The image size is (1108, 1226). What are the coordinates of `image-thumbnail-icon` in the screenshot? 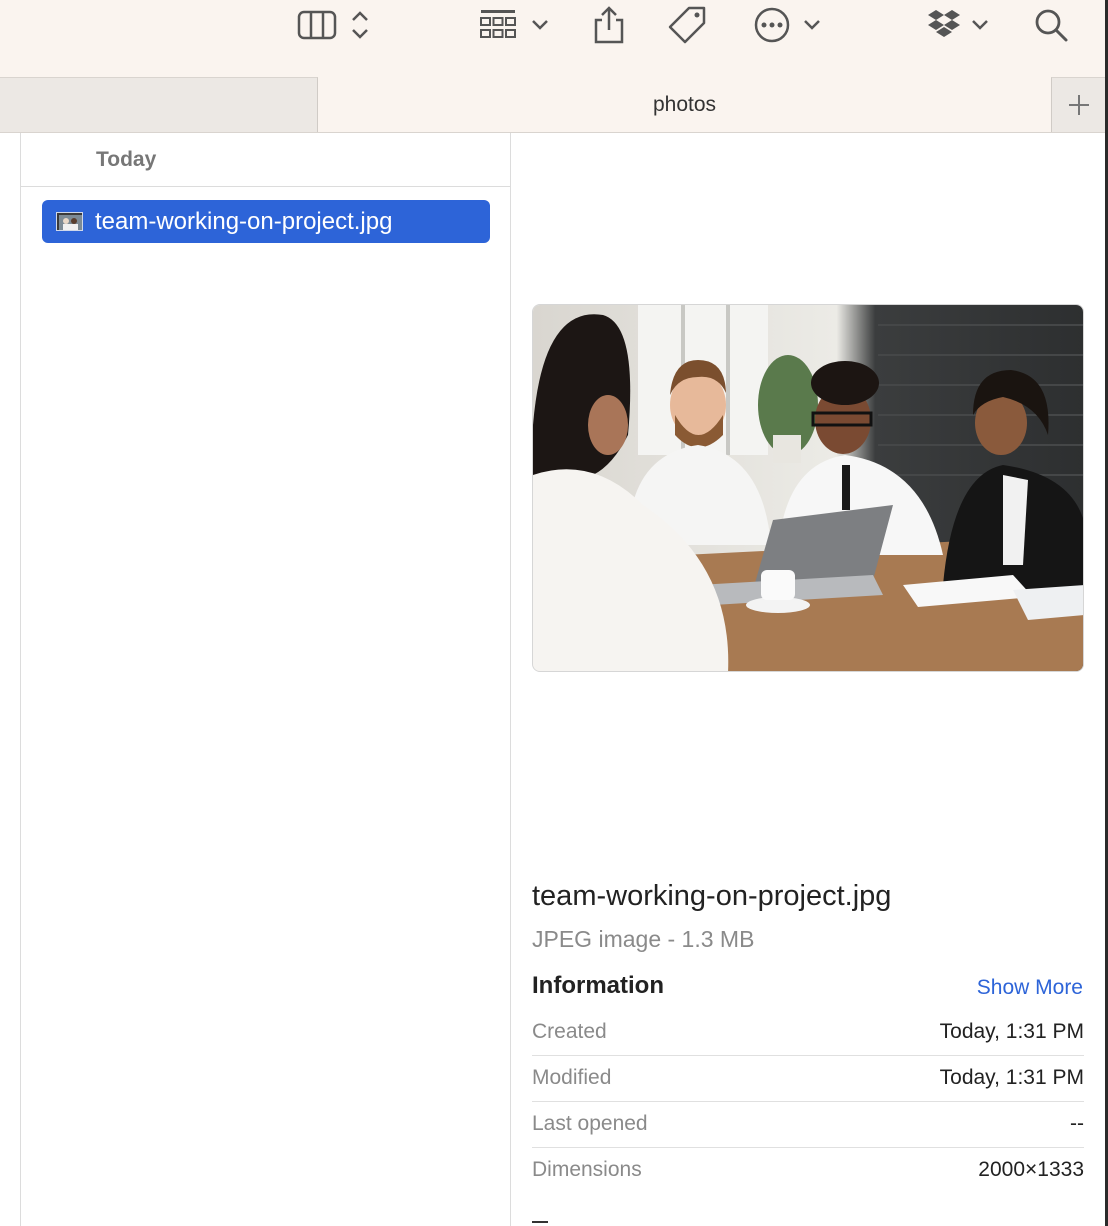 It's located at (69, 221).